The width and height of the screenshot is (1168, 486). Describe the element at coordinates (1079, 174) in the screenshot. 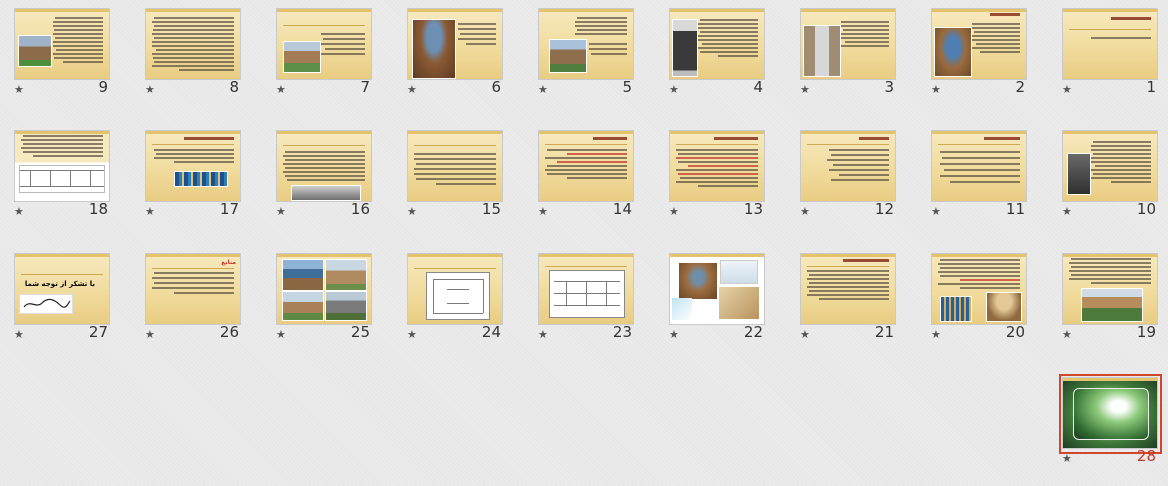

I see `slide-10-image` at that location.